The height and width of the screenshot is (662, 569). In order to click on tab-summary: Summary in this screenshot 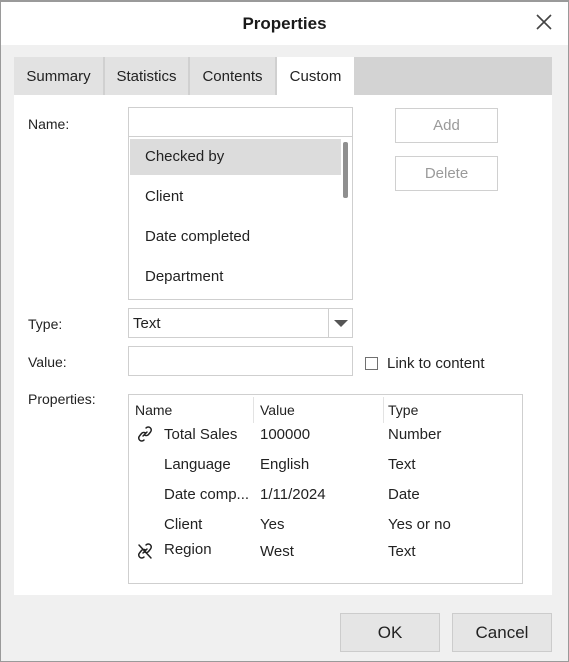, I will do `click(59, 76)`.